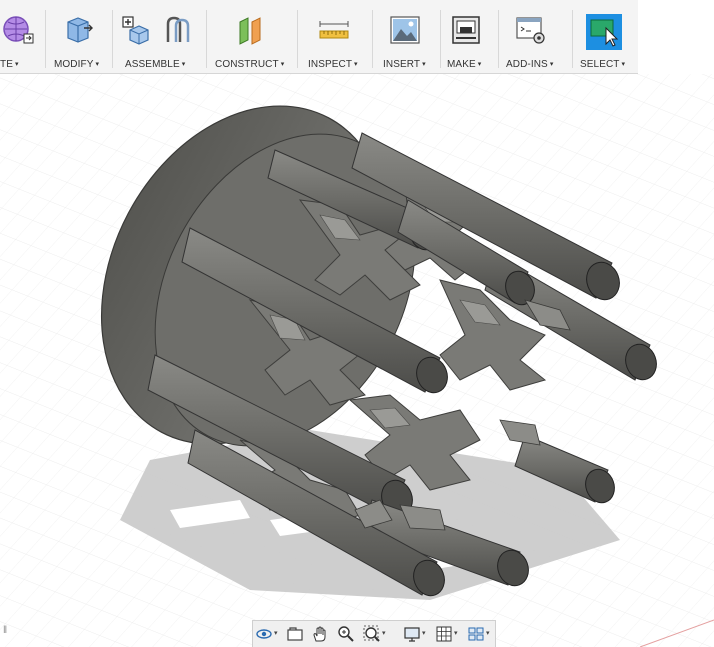  What do you see at coordinates (295, 634) in the screenshot?
I see `look-at-icon` at bounding box center [295, 634].